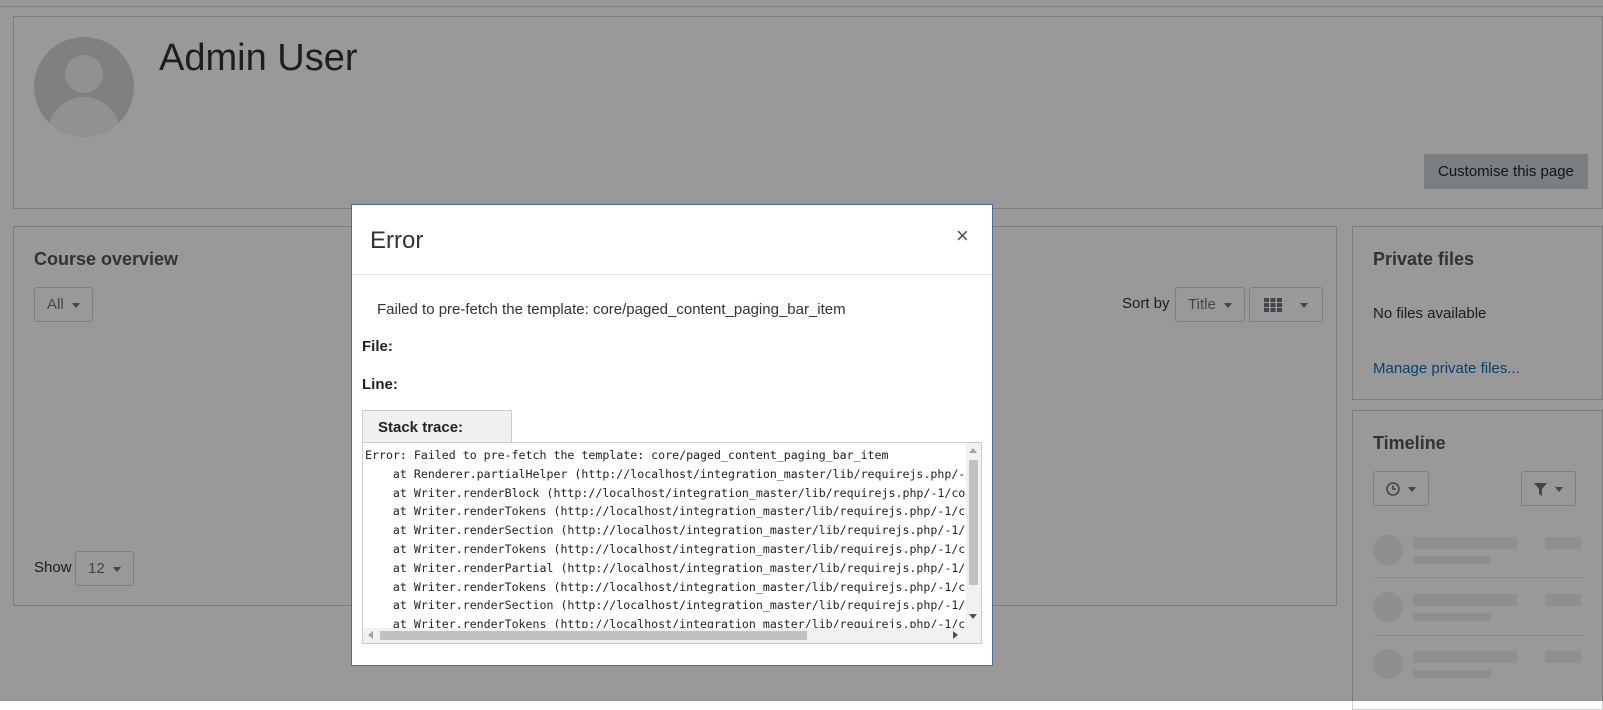 This screenshot has width=1603, height=710. Describe the element at coordinates (973, 450) in the screenshot. I see `scroll-up-arrow-icon` at that location.